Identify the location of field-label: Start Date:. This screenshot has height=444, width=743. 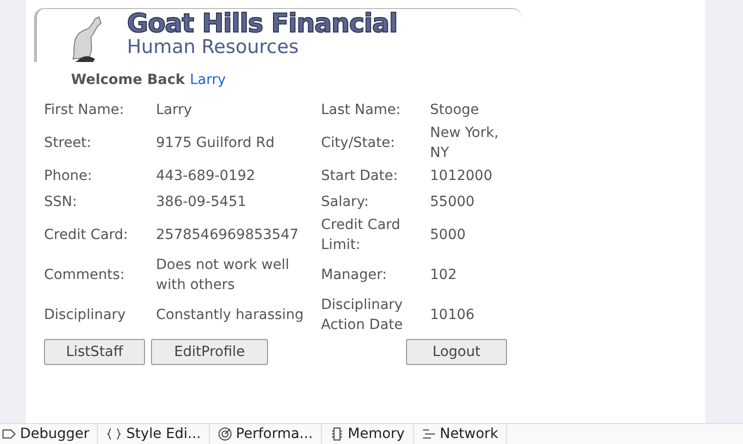
(359, 176).